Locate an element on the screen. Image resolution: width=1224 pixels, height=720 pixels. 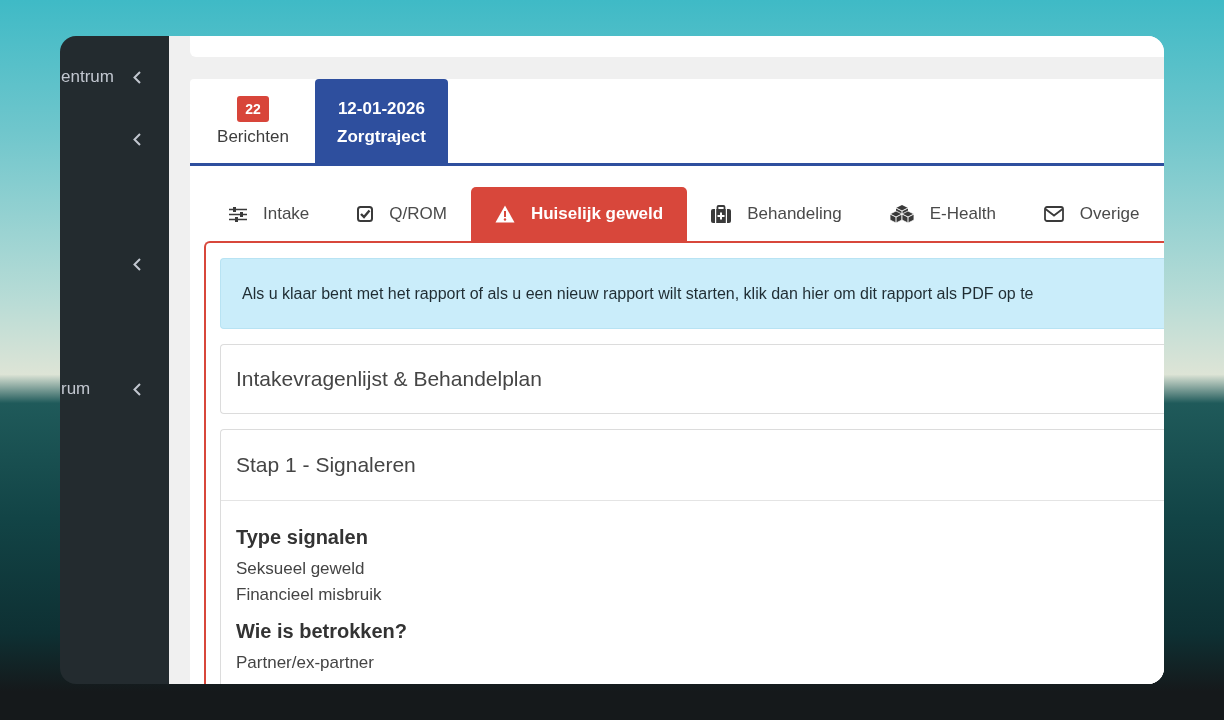
warning-icon is located at coordinates (504, 214).